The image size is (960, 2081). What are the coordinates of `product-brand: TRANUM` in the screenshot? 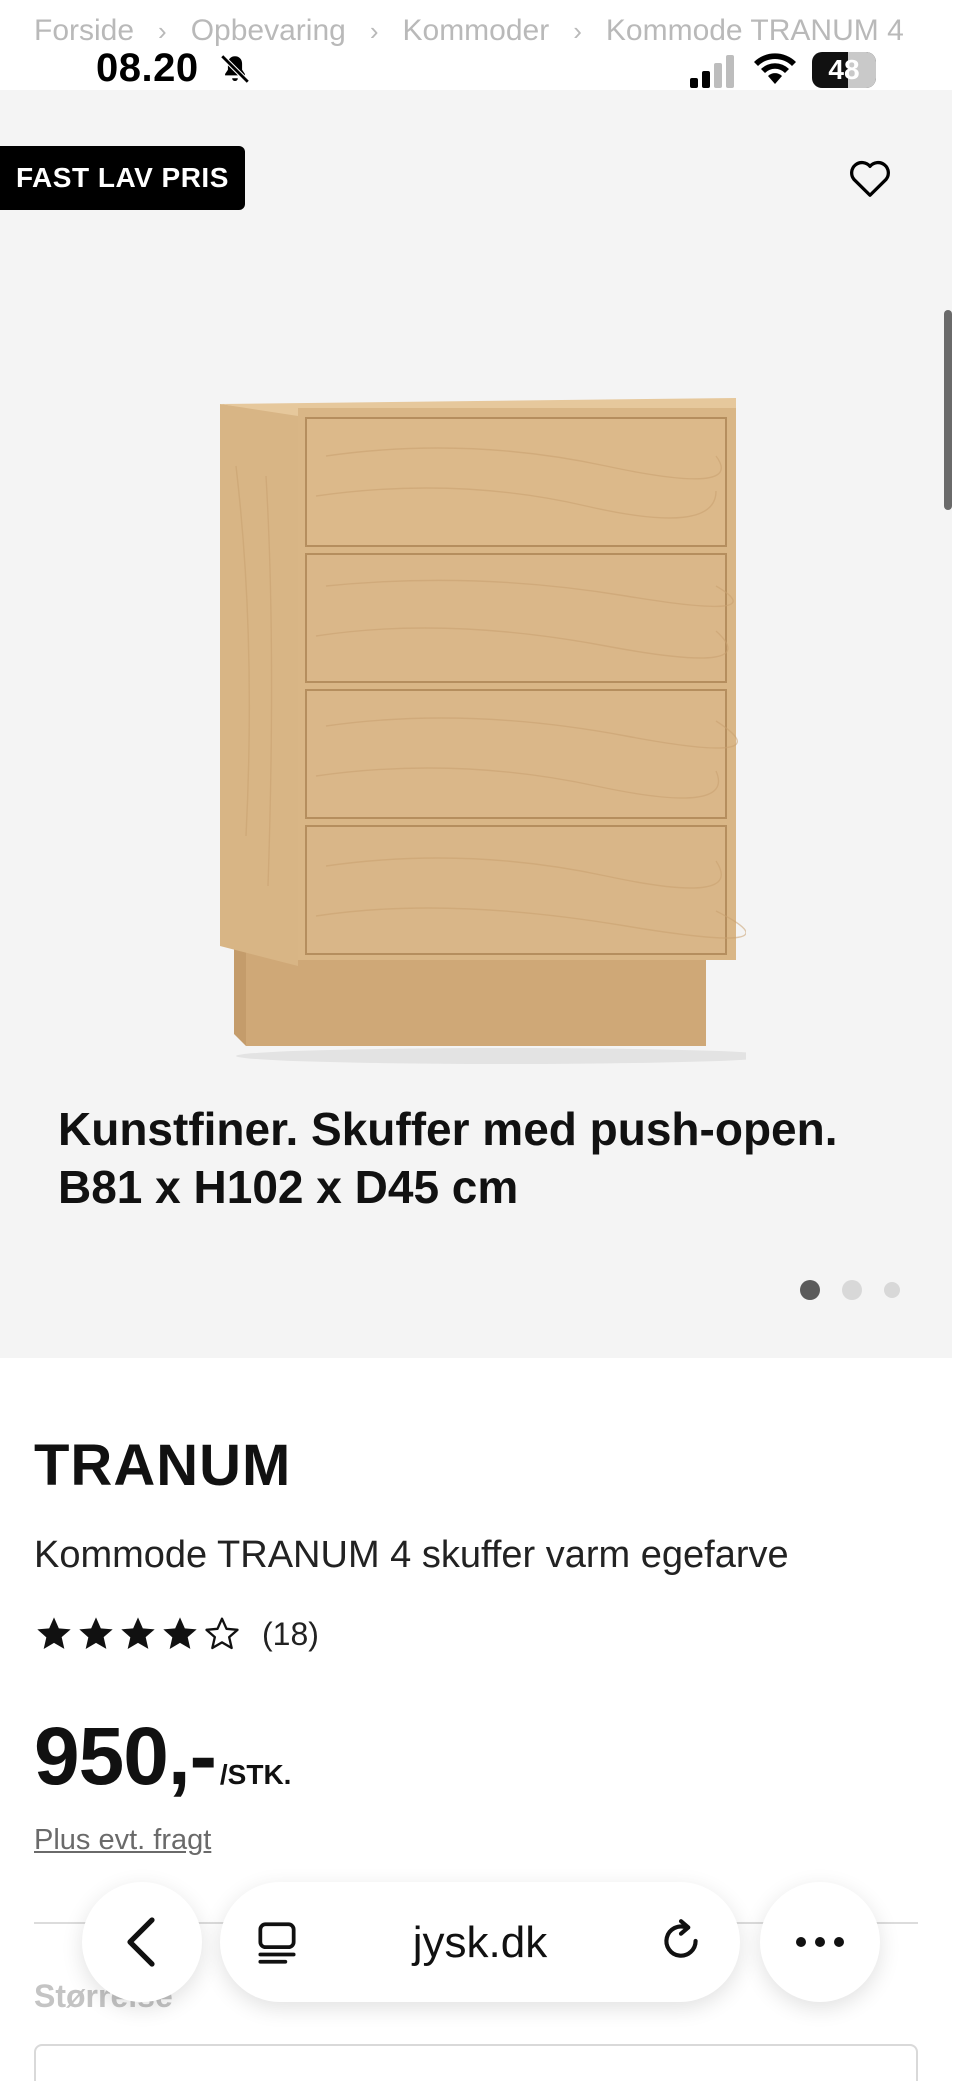 It's located at (163, 1465).